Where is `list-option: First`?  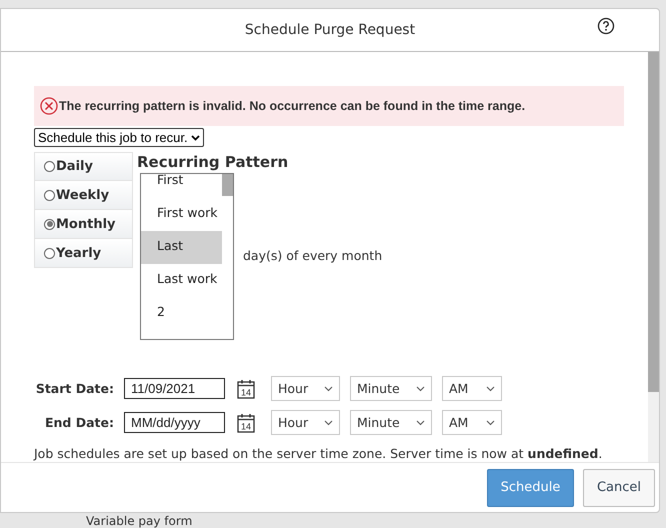 list-option: First is located at coordinates (181, 186).